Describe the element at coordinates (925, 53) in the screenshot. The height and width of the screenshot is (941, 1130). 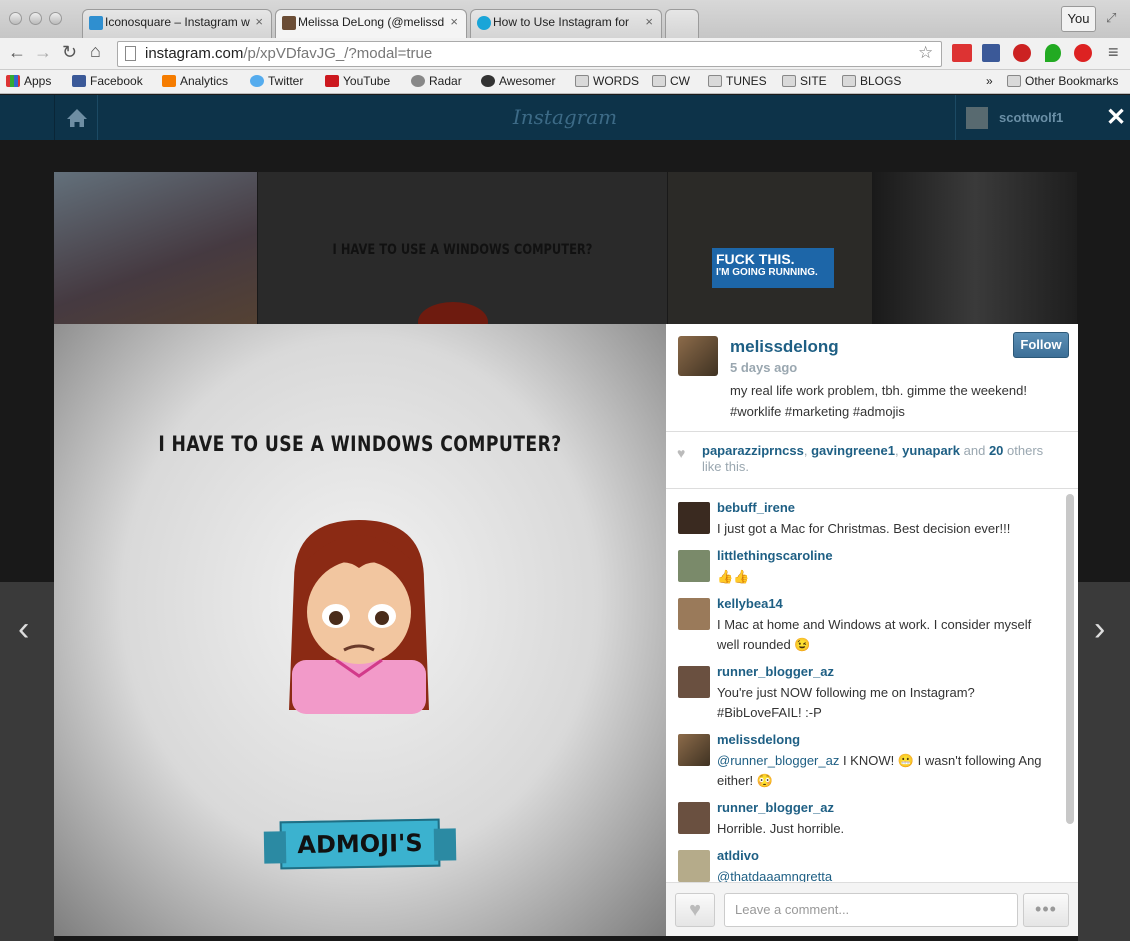
I see `bookmark-star-icon: ☆` at that location.